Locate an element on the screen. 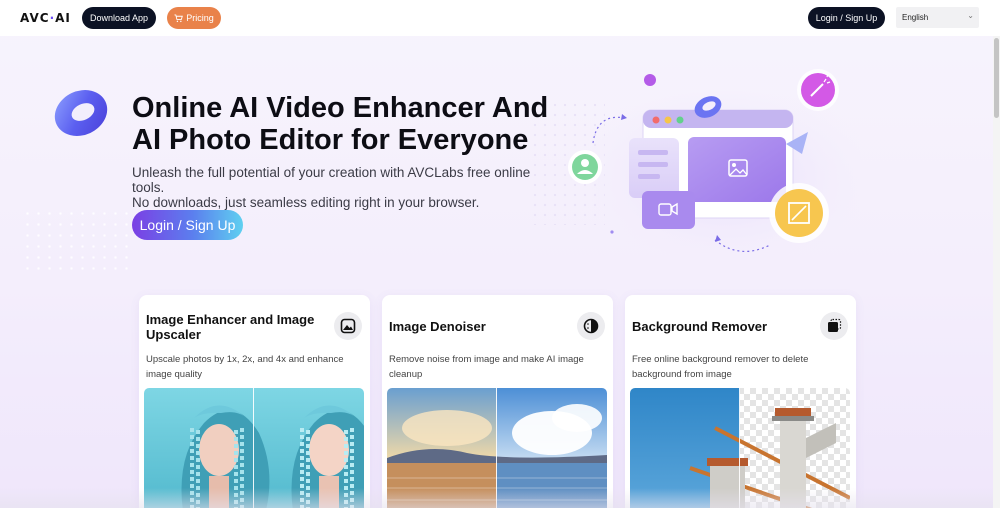 The width and height of the screenshot is (1000, 508). cart-icon is located at coordinates (179, 17).